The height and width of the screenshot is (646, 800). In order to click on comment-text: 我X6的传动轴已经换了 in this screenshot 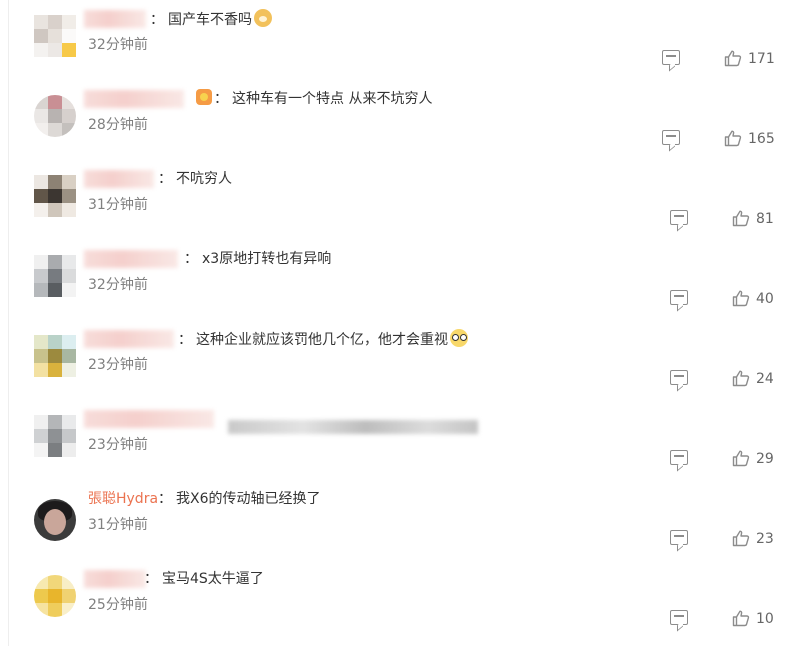, I will do `click(248, 499)`.